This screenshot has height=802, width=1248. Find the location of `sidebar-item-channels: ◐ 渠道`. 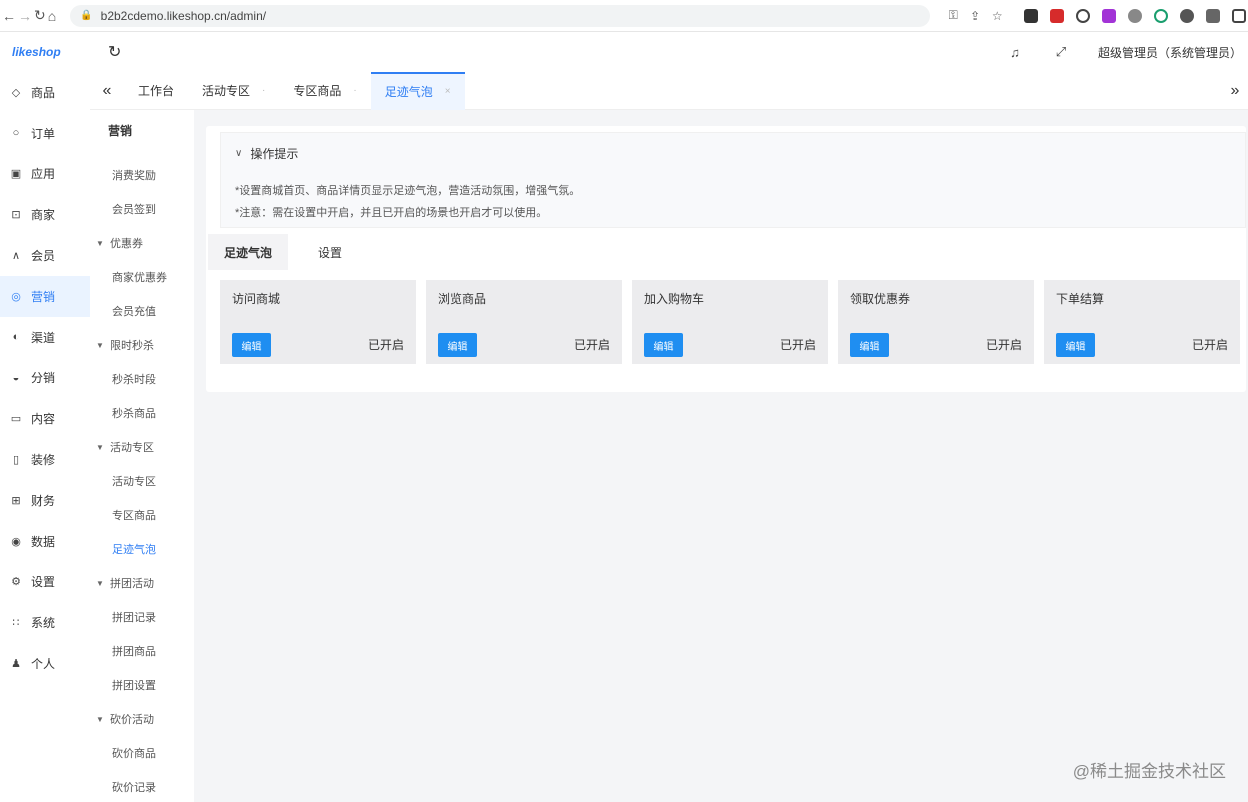

sidebar-item-channels: ◐ 渠道 is located at coordinates (45, 337).